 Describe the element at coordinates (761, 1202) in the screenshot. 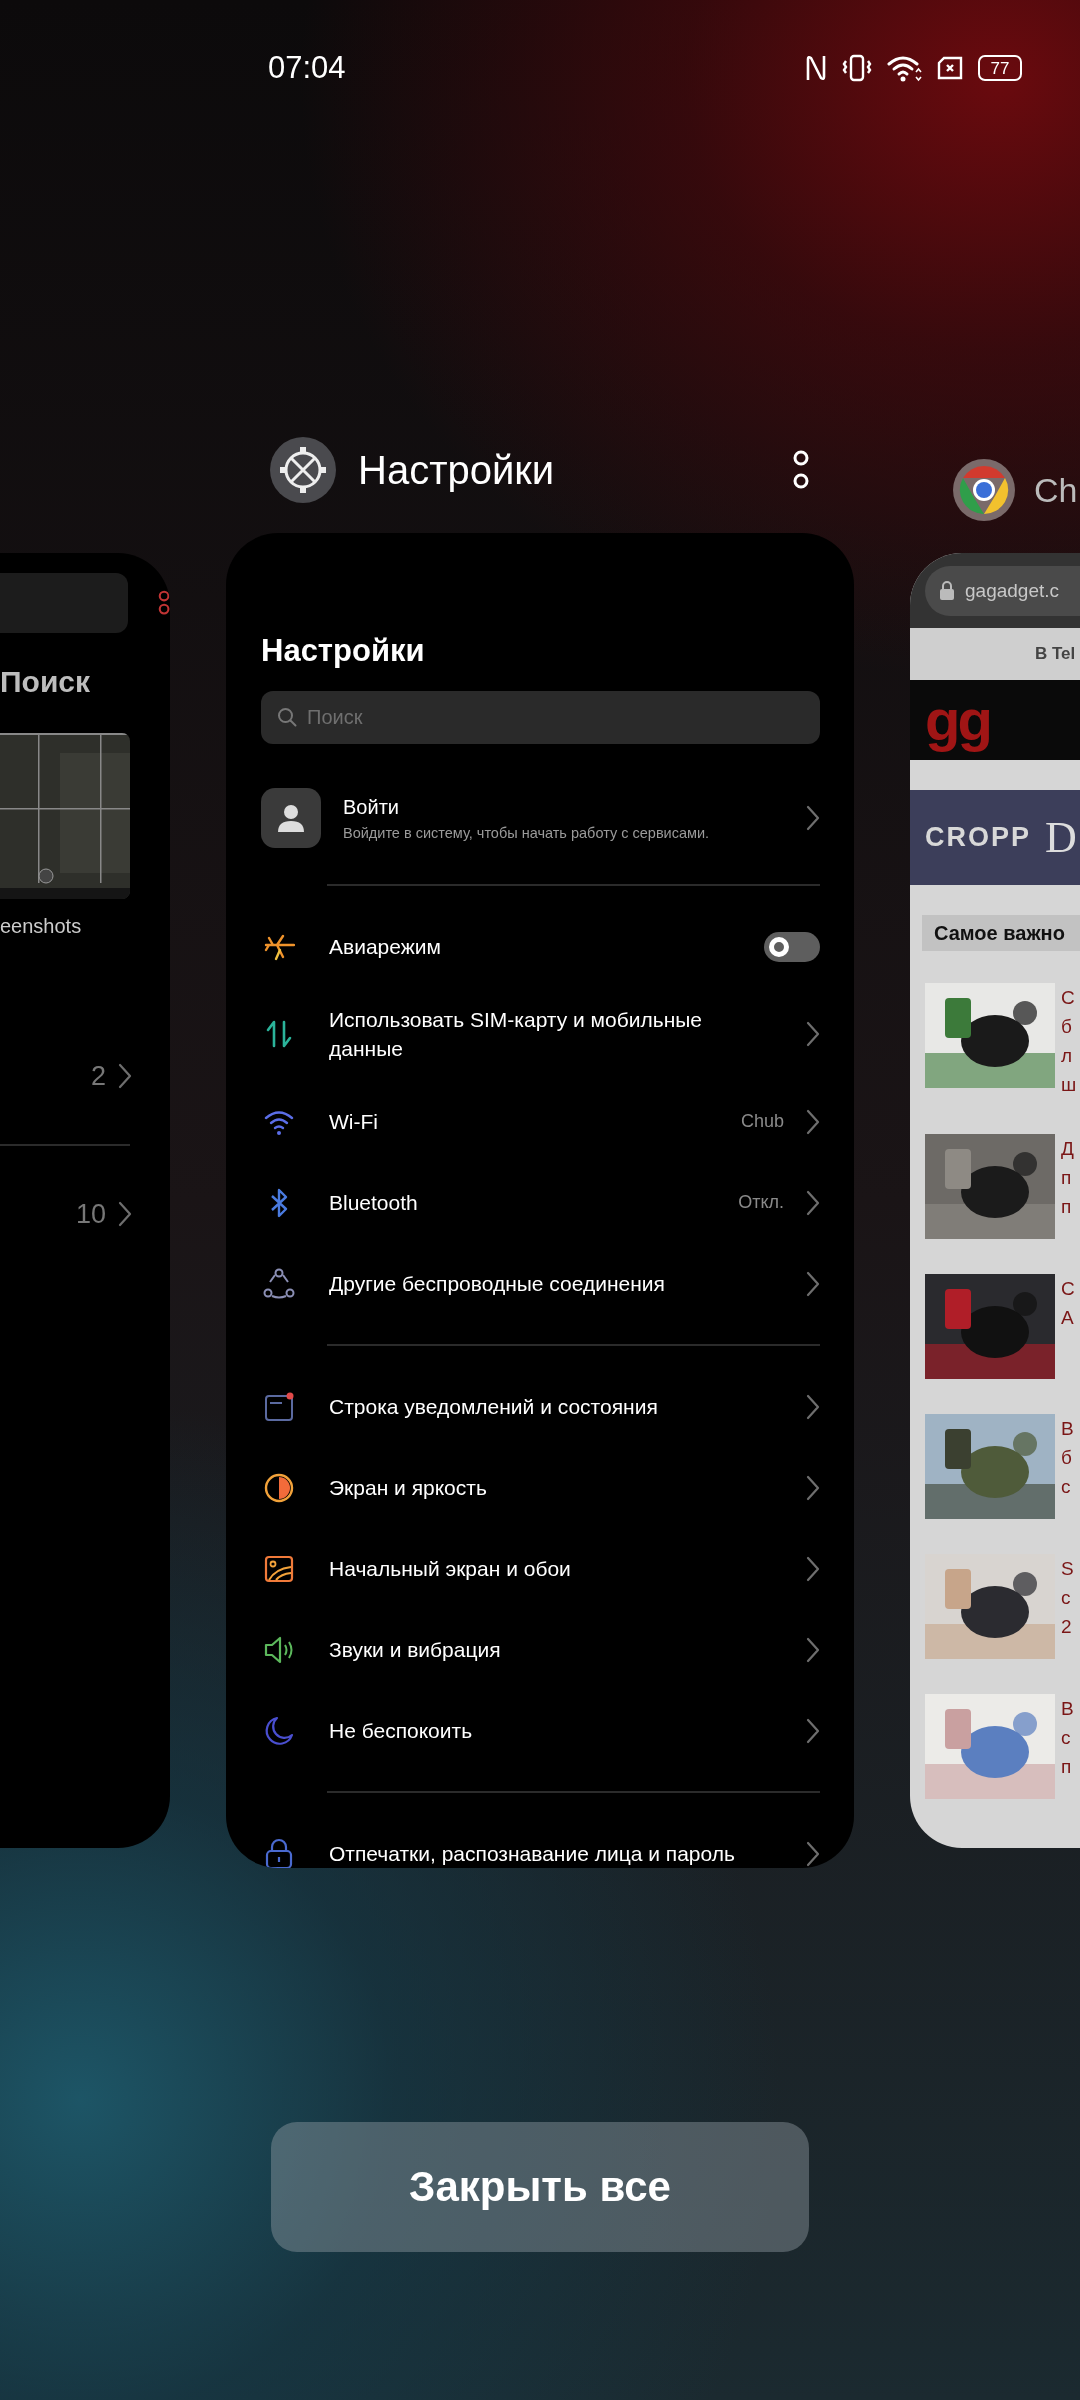

I see `setting-value: Откл.` at that location.